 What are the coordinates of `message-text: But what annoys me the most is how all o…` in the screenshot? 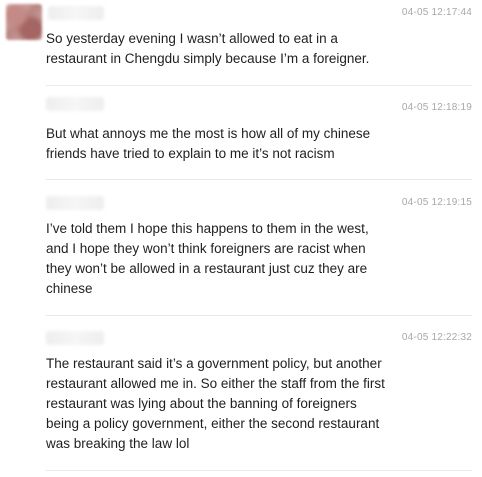 It's located at (208, 143).